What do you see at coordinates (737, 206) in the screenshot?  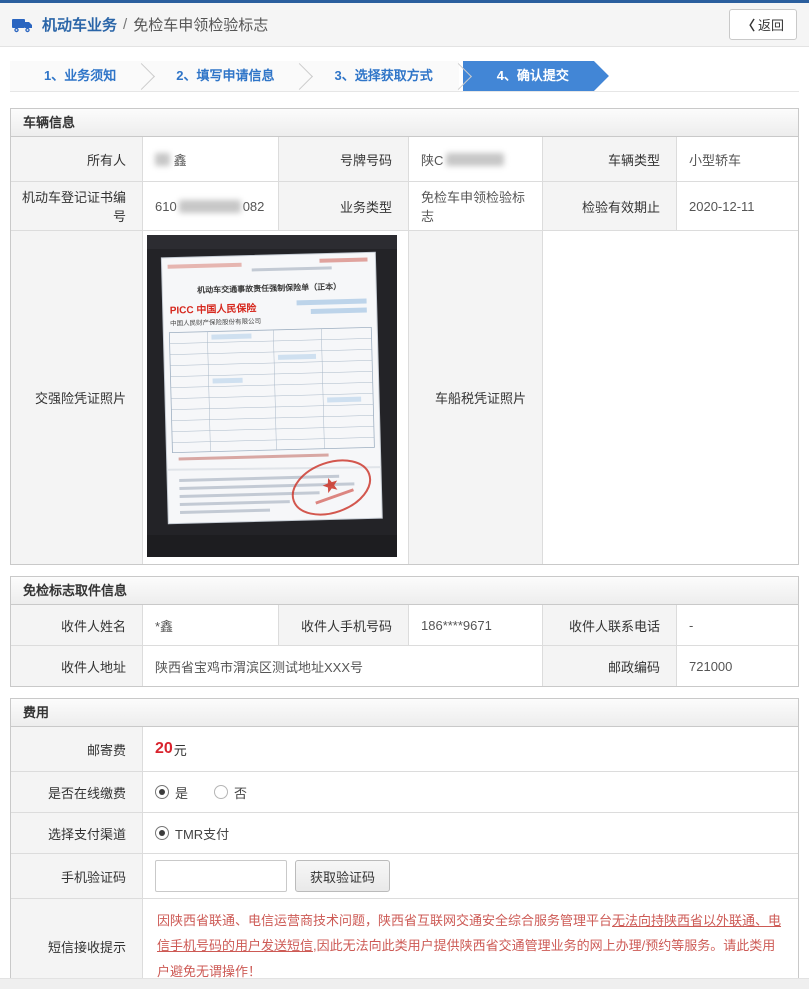 I see `inspection-valid-until-value: 2020-12-11` at bounding box center [737, 206].